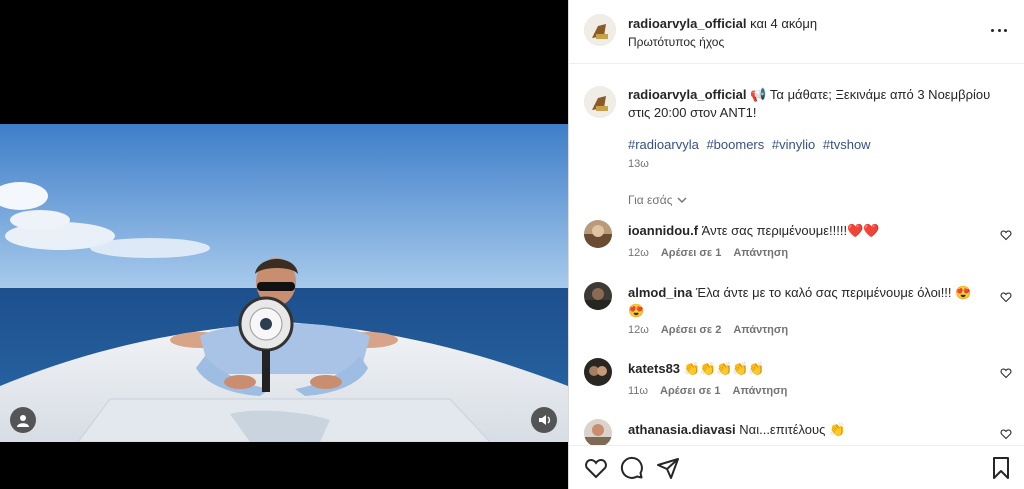  I want to click on hashtag: #vinylio, so click(793, 144).